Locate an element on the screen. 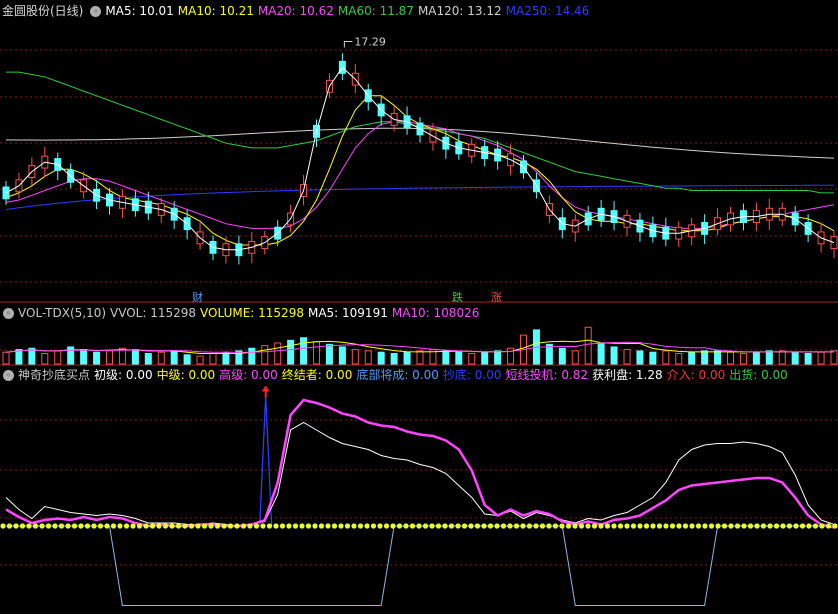 The height and width of the screenshot is (614, 838). vol-label-3: MA5: 109191 is located at coordinates (347, 313).